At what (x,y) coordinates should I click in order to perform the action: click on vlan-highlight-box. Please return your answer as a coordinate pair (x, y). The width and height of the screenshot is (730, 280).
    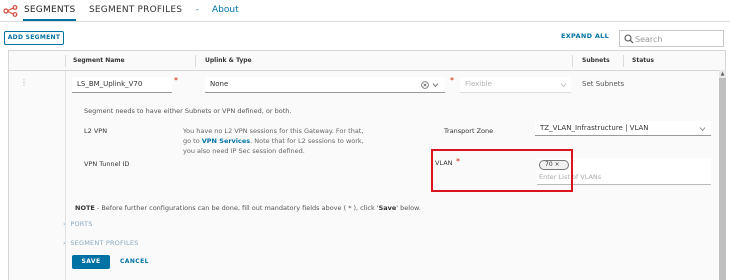
    Looking at the image, I should click on (502, 170).